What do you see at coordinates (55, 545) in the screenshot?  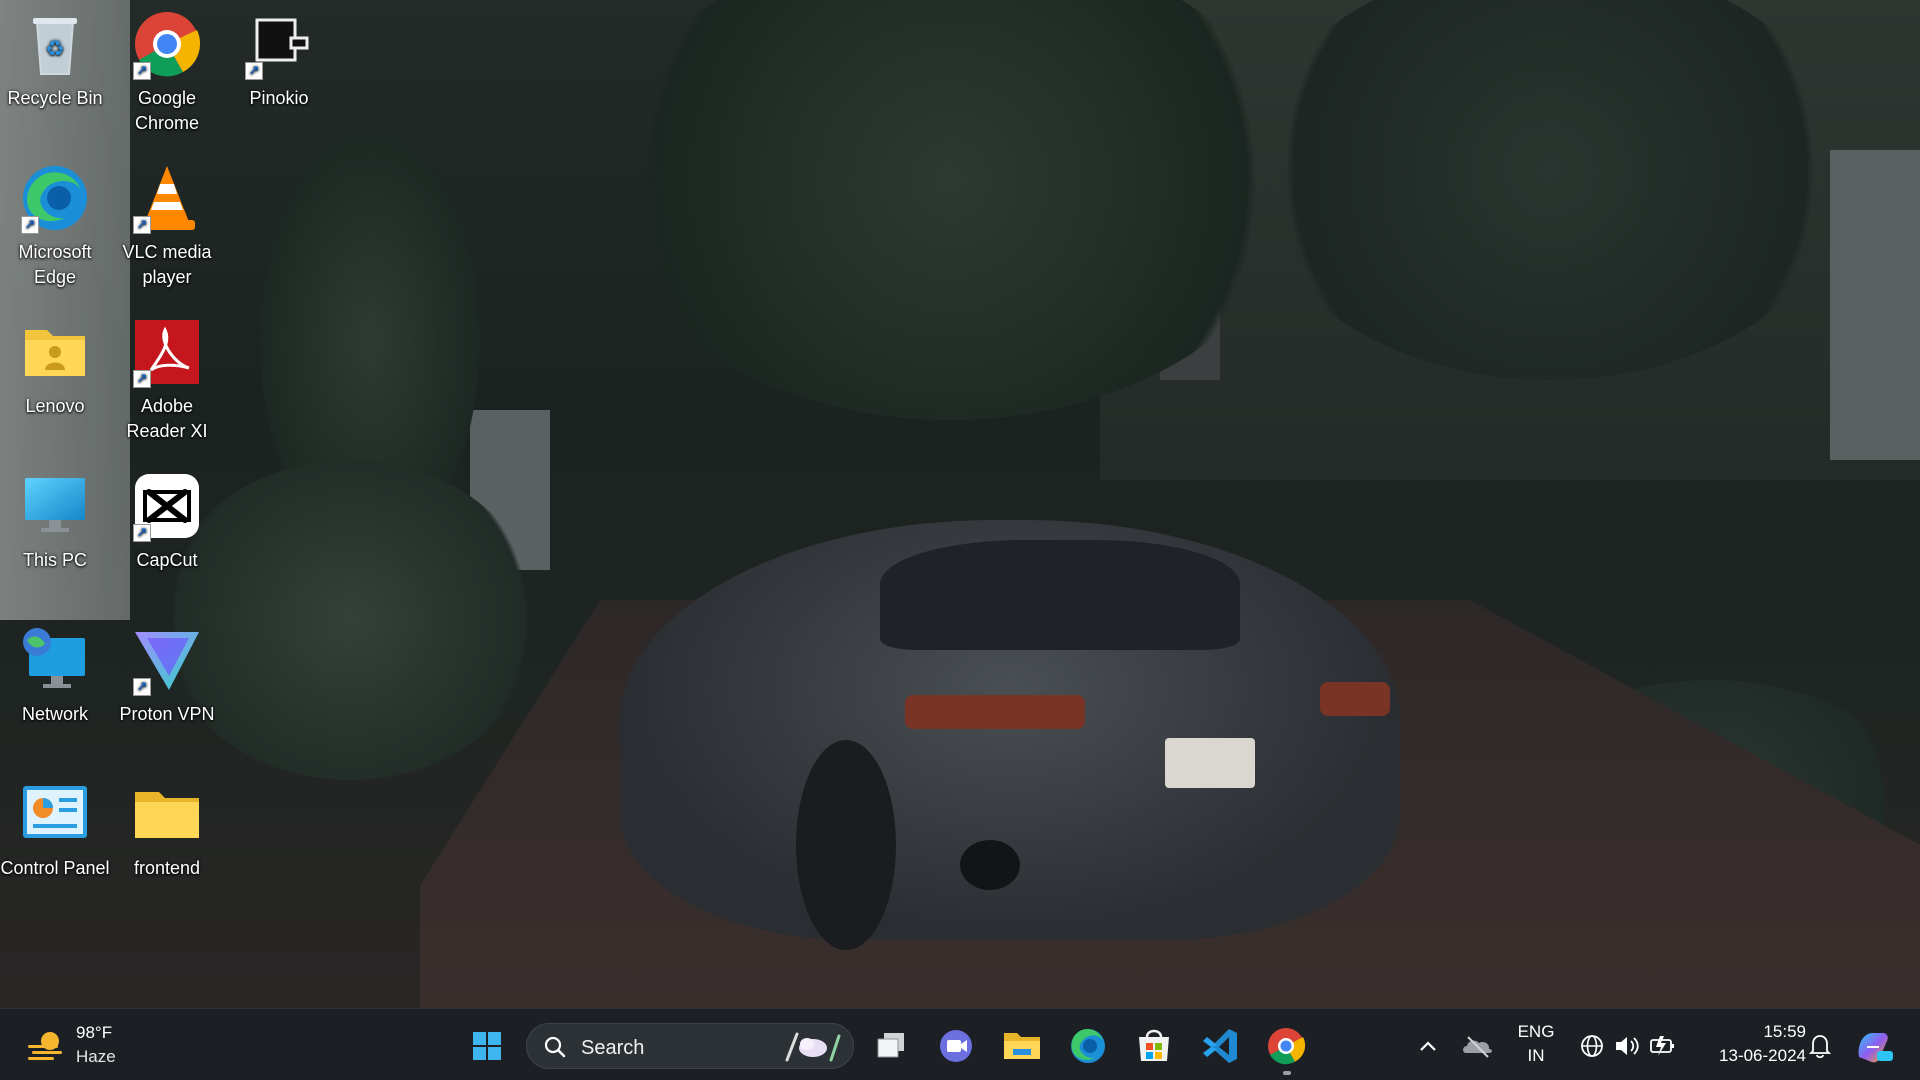 I see `desktop-icon-this-pc: This PC` at bounding box center [55, 545].